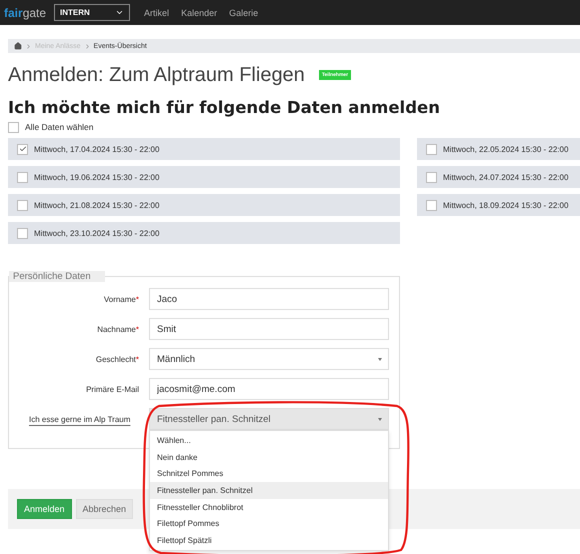  Describe the element at coordinates (157, 13) in the screenshot. I see `nav-link: Artikel` at that location.